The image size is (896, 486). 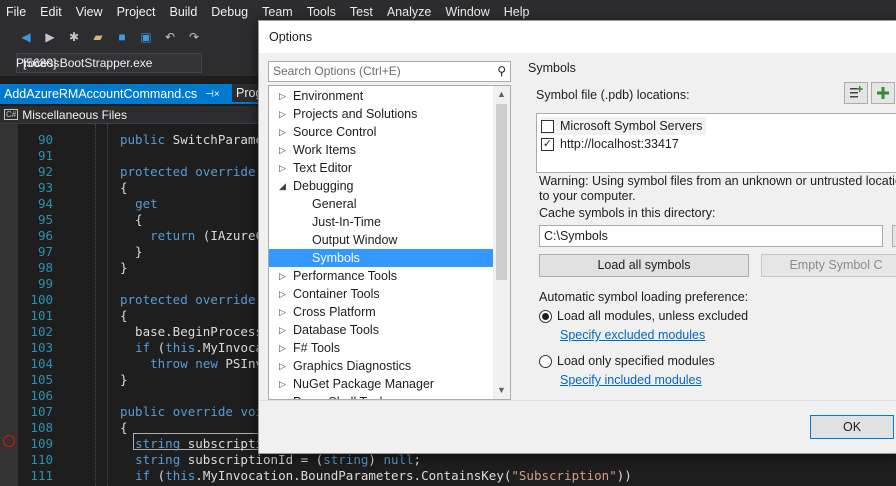 What do you see at coordinates (11, 114) in the screenshot?
I see `csharp-file-icon: C#` at bounding box center [11, 114].